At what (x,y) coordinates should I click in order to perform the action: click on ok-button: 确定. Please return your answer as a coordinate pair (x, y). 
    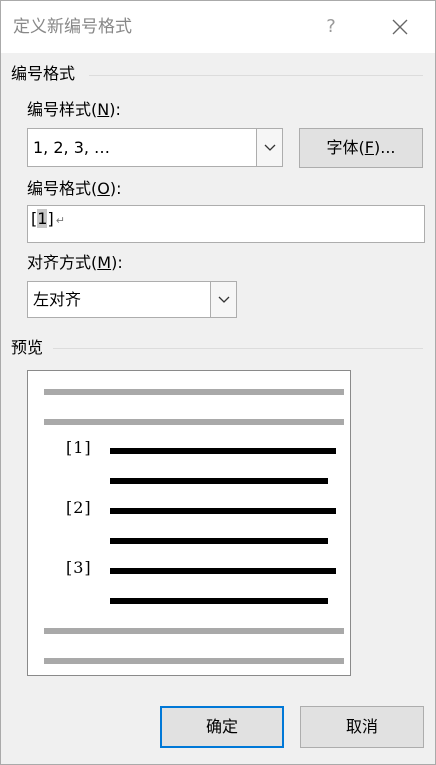
    Looking at the image, I should click on (222, 727).